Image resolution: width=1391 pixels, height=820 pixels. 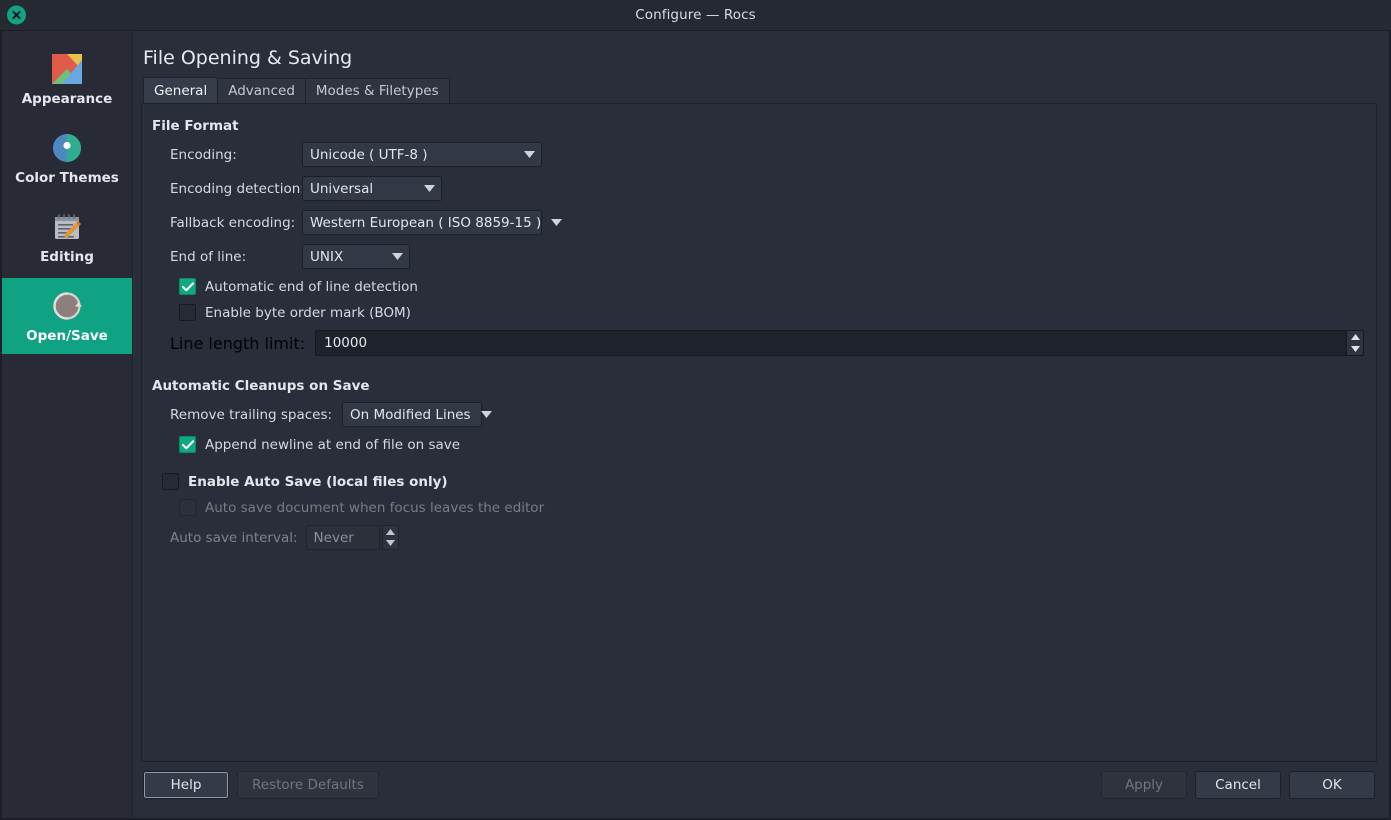 What do you see at coordinates (342, 188) in the screenshot?
I see `encoding-detection-value: Universal` at bounding box center [342, 188].